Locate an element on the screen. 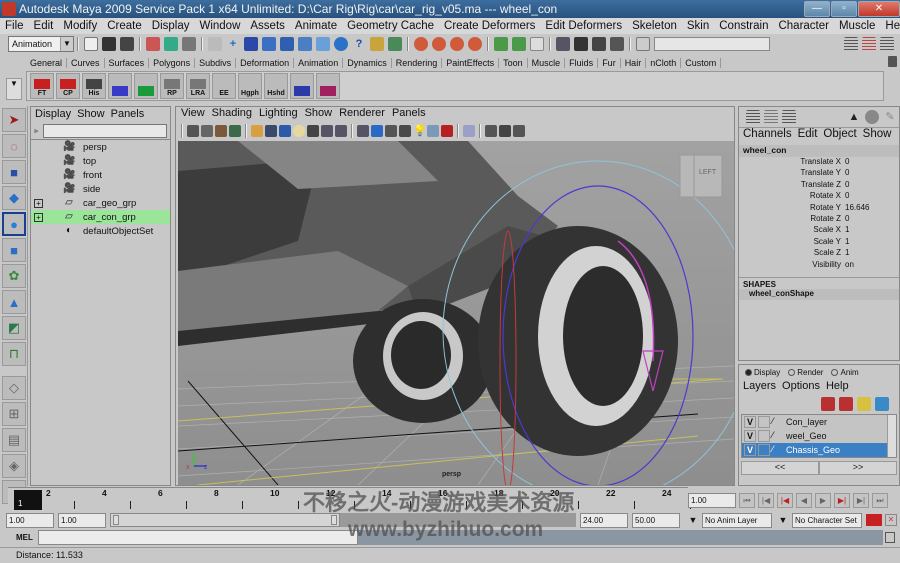  shelf-button-his: His is located at coordinates (94, 86).